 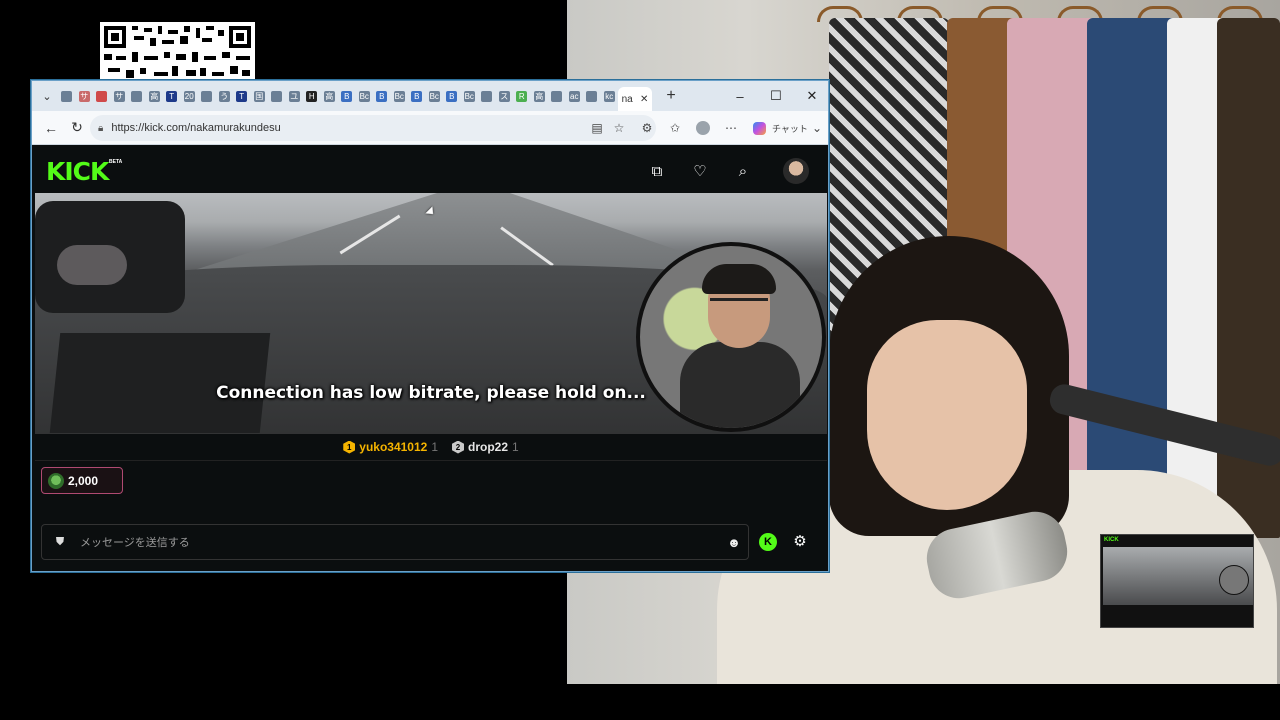 What do you see at coordinates (77, 171) in the screenshot?
I see `kick-logo: KICK` at bounding box center [77, 171].